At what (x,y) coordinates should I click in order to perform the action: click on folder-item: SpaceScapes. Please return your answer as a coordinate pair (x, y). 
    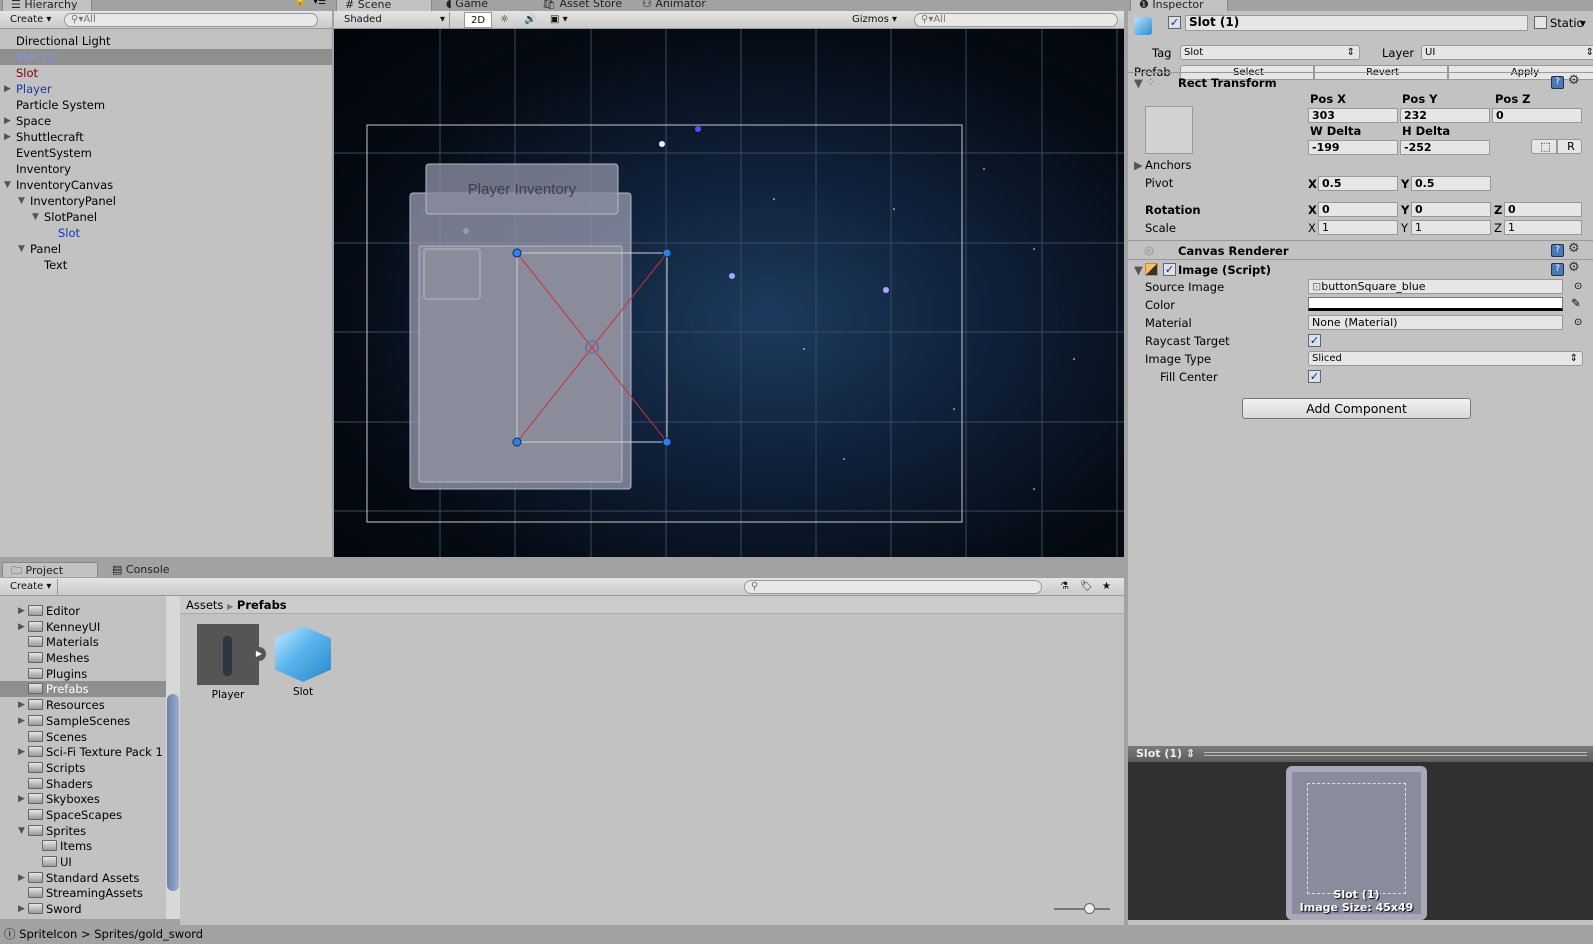
    Looking at the image, I should click on (83, 815).